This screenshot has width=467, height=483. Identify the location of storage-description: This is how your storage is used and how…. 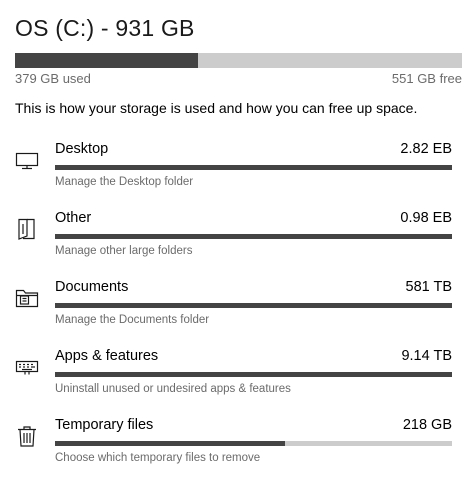
(216, 108).